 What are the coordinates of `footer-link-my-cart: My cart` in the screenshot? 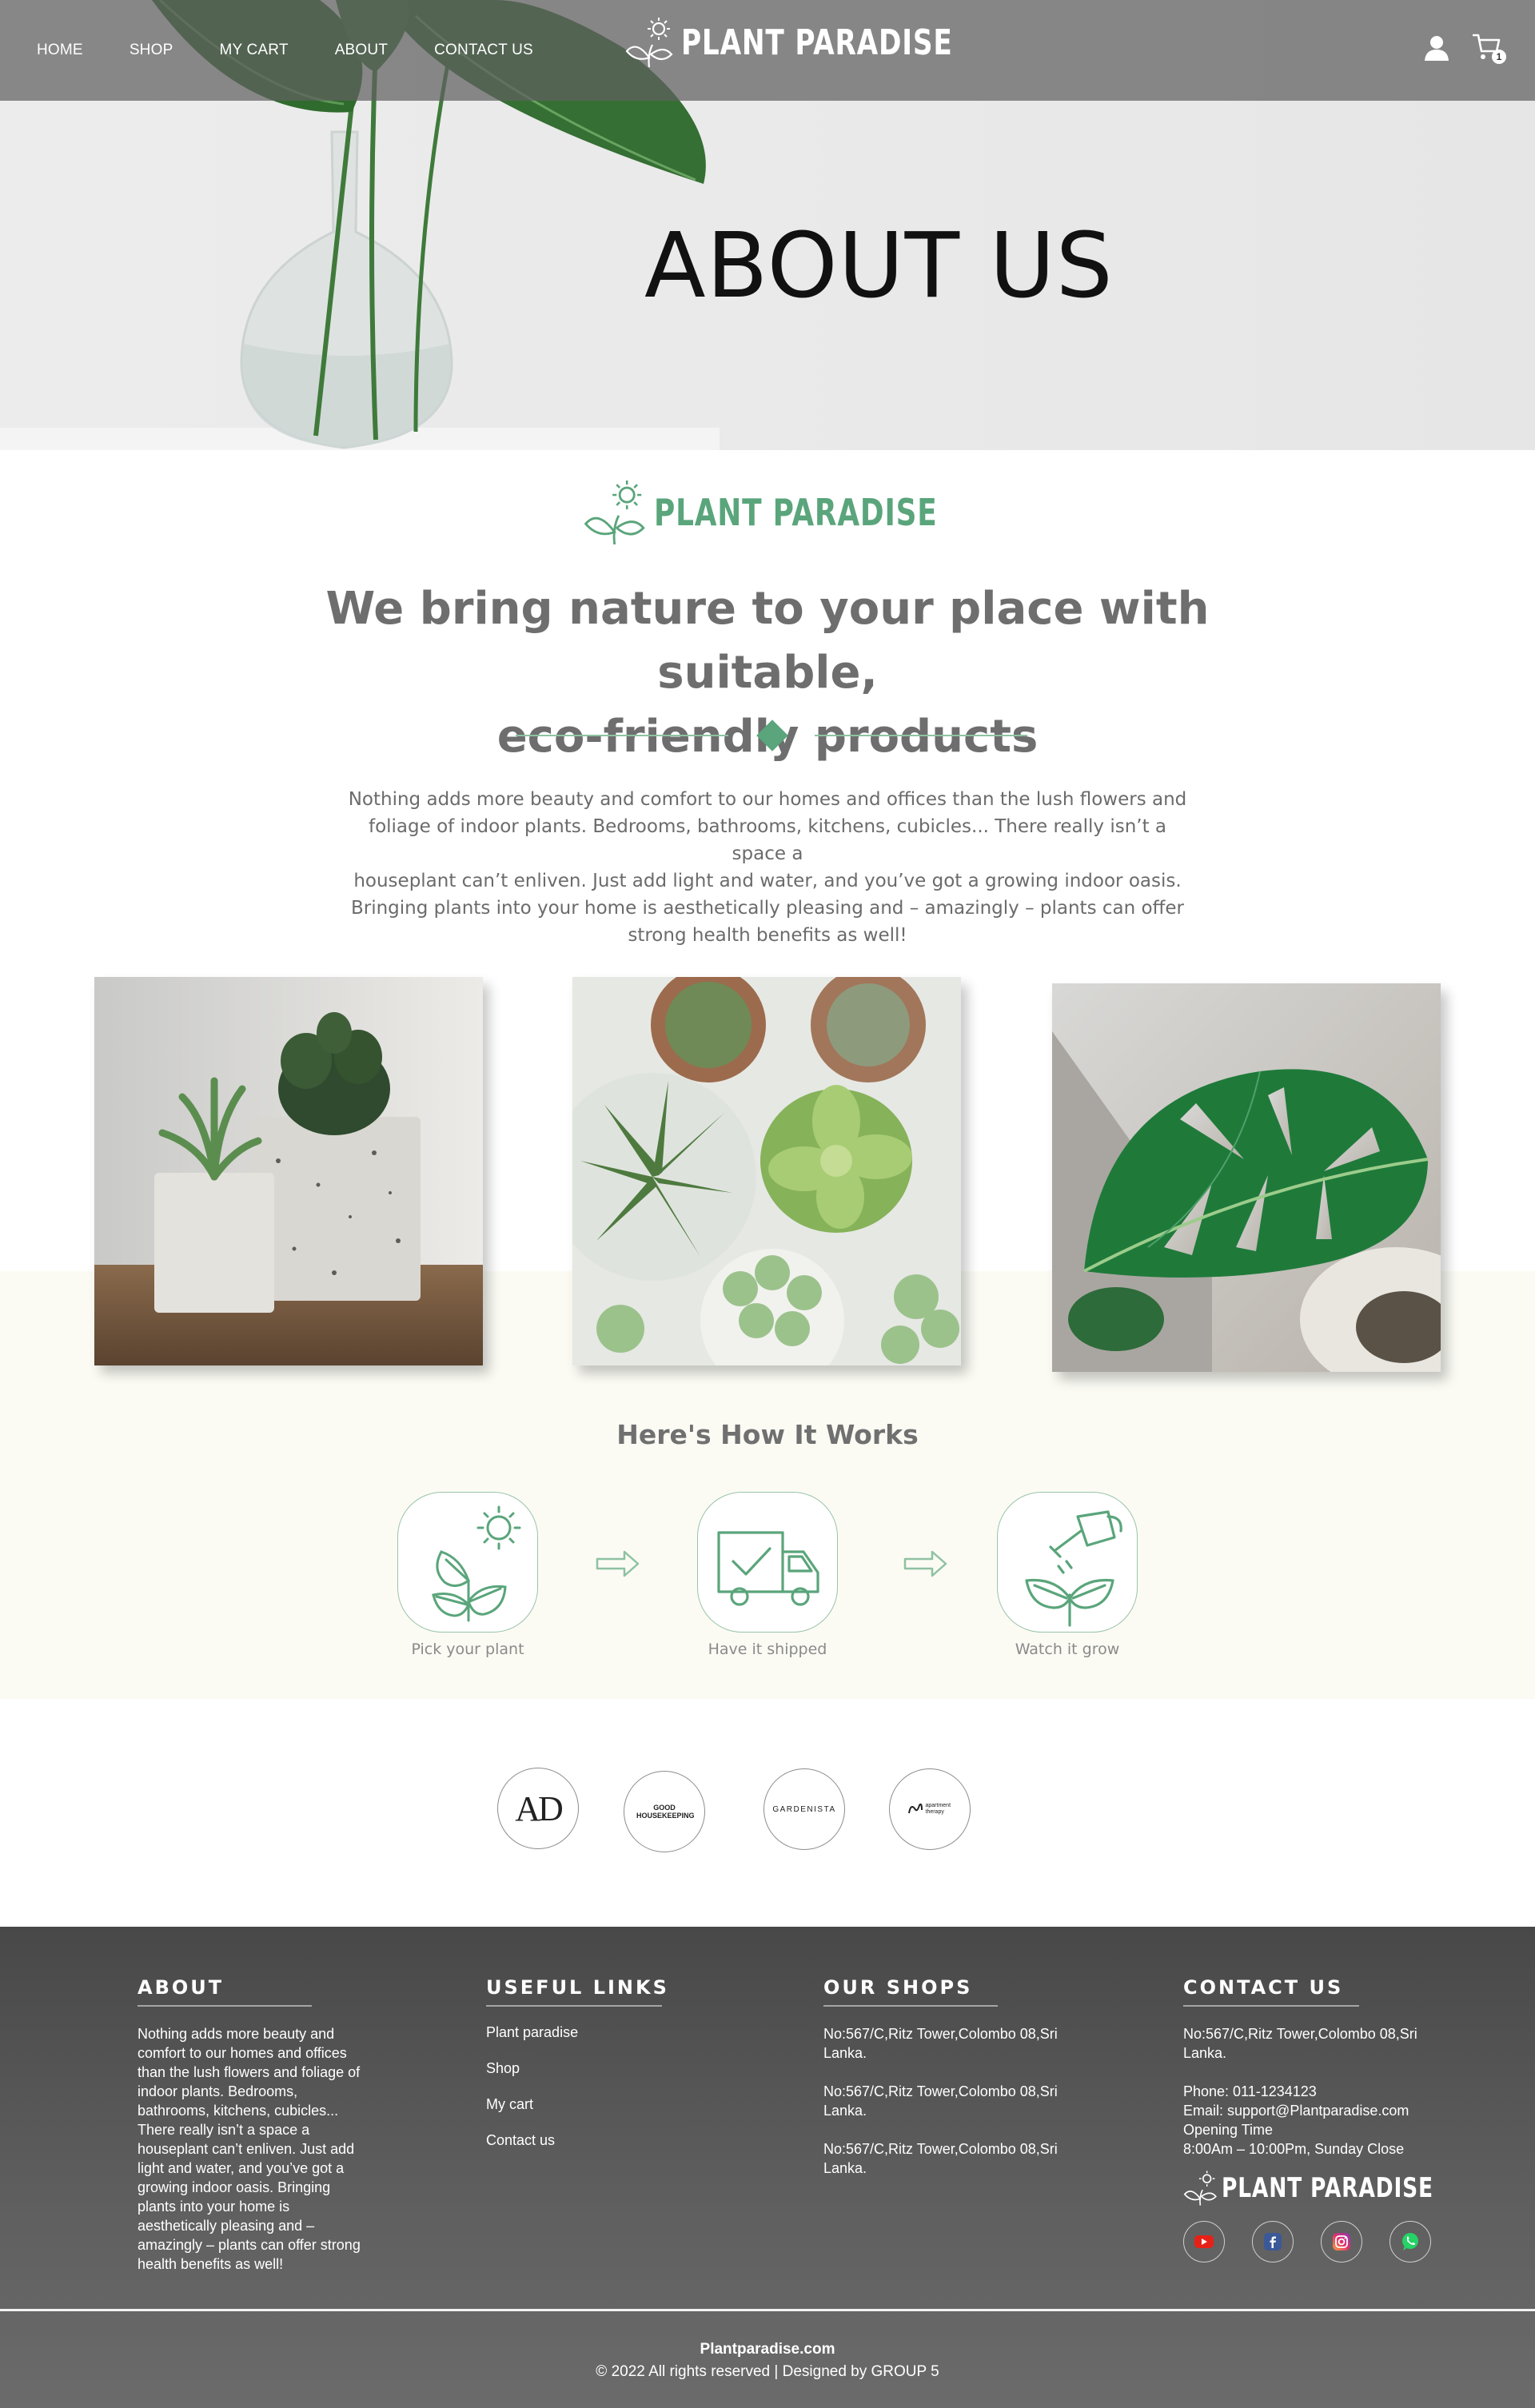 It's located at (577, 2104).